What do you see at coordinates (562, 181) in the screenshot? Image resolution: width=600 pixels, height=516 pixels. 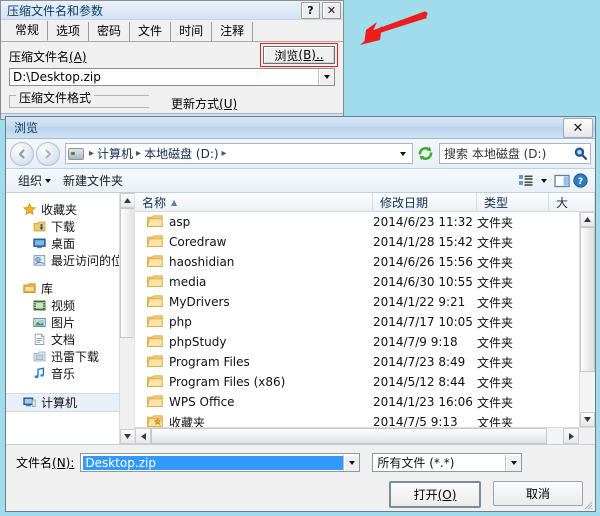 I see `preview-pane-icon` at bounding box center [562, 181].